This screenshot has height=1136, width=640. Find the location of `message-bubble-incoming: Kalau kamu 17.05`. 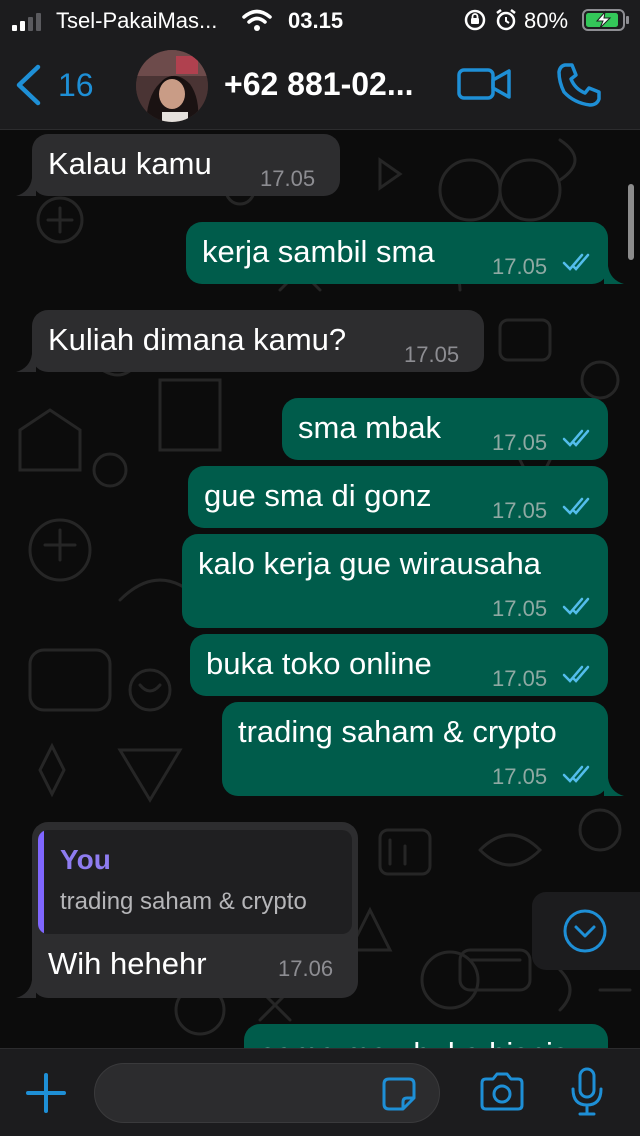

message-bubble-incoming: Kalau kamu 17.05 is located at coordinates (186, 165).